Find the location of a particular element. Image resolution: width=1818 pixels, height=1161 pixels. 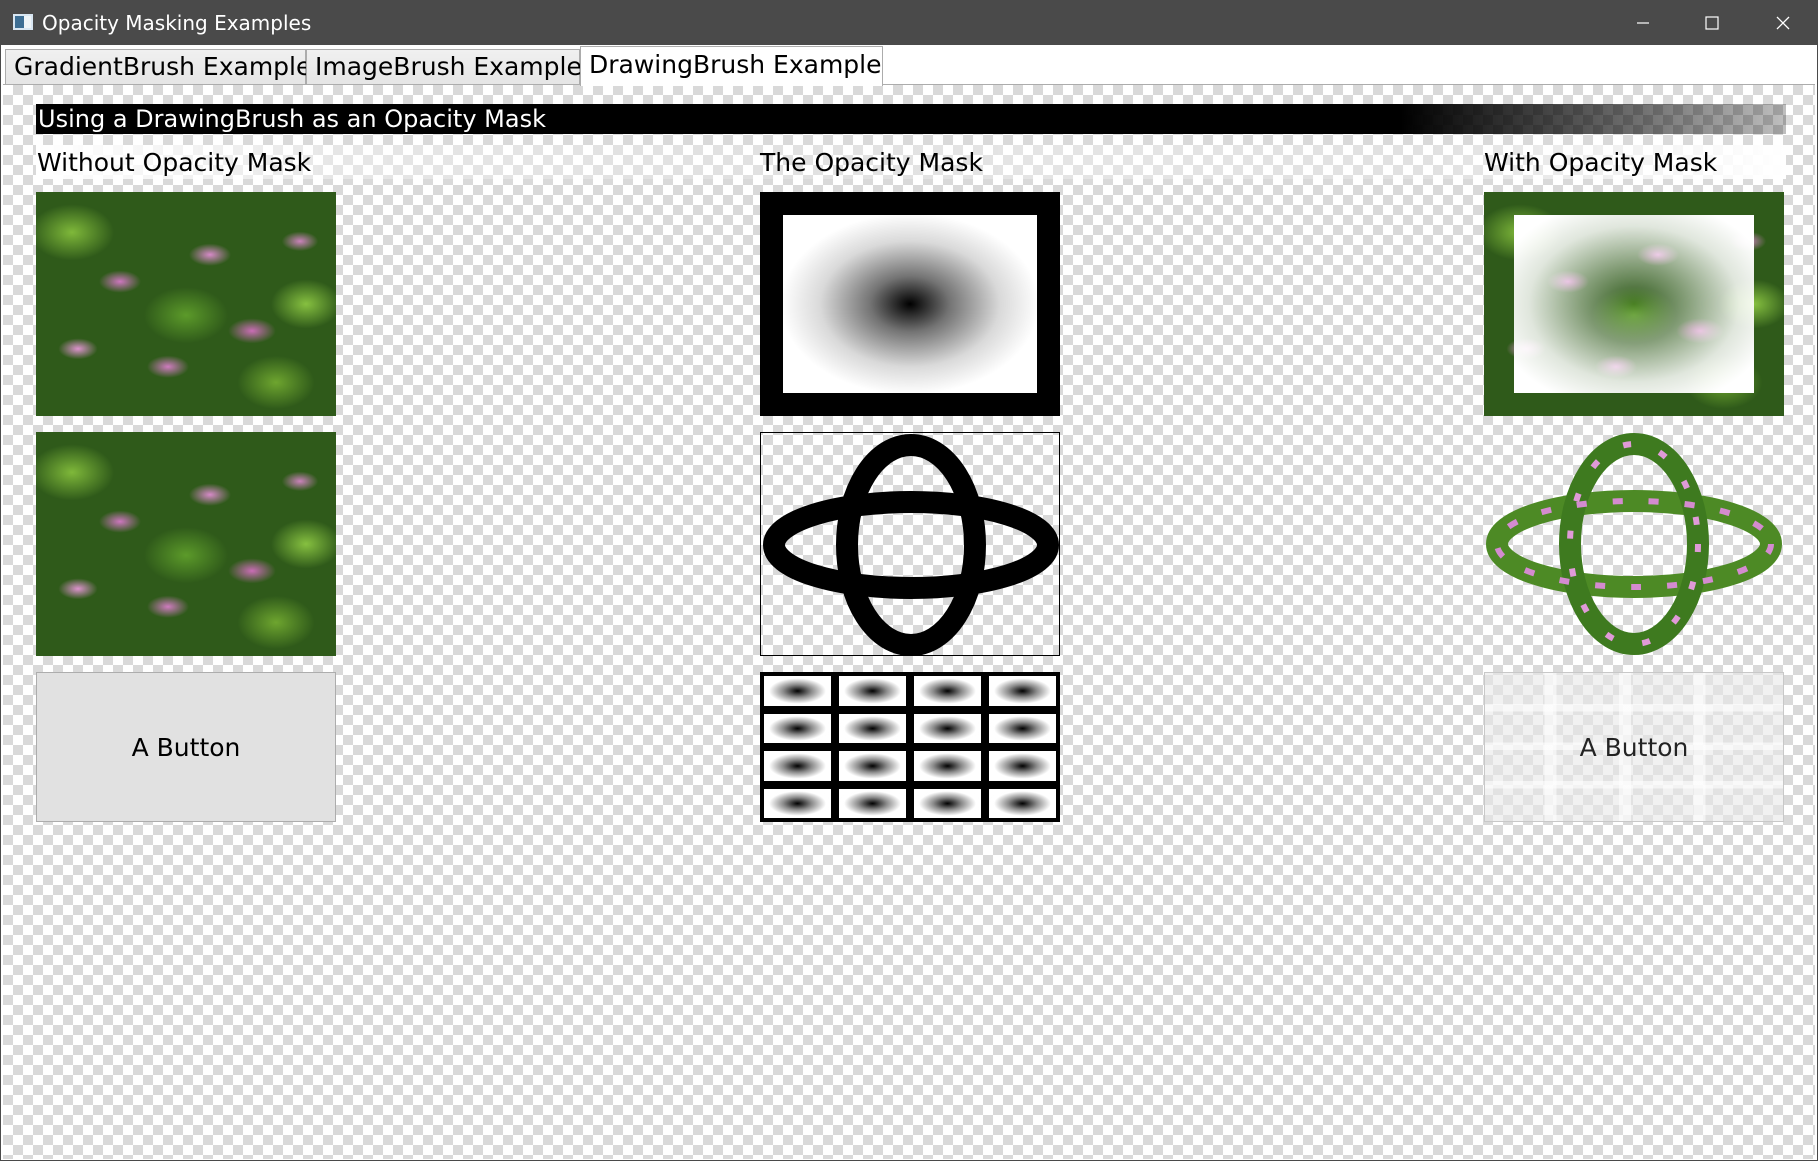

tab-drawingbrush: DrawingBrush Example is located at coordinates (731, 66).